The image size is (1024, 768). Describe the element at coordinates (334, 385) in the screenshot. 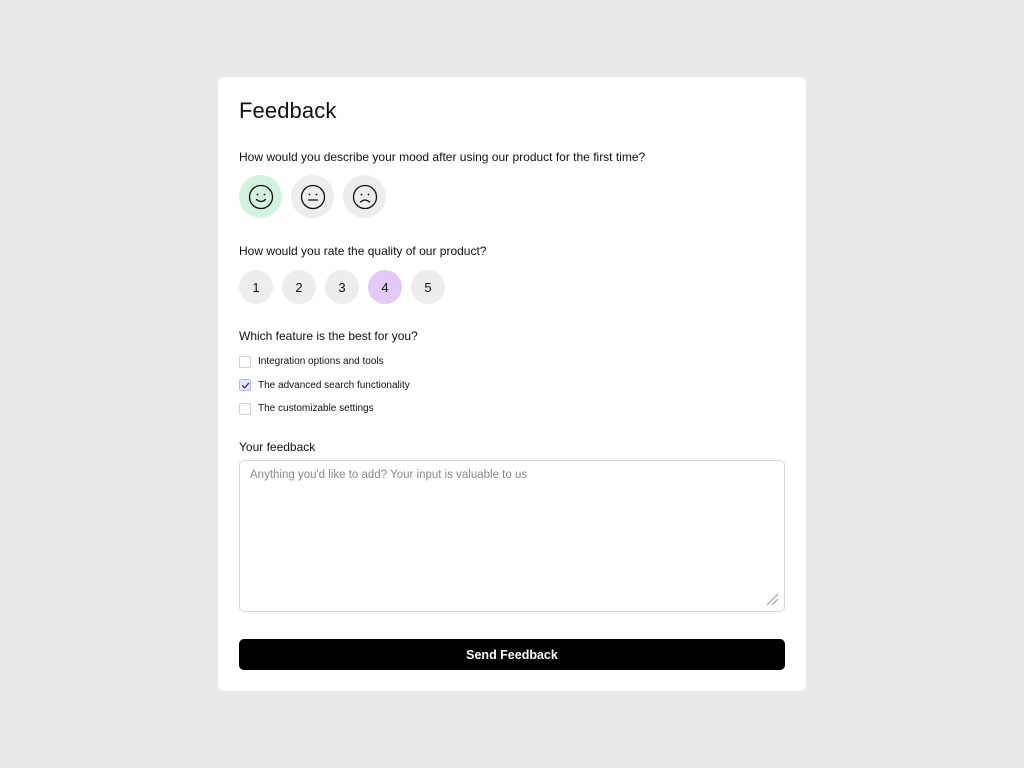

I see `feature-option-label: The advanced search functionality` at that location.